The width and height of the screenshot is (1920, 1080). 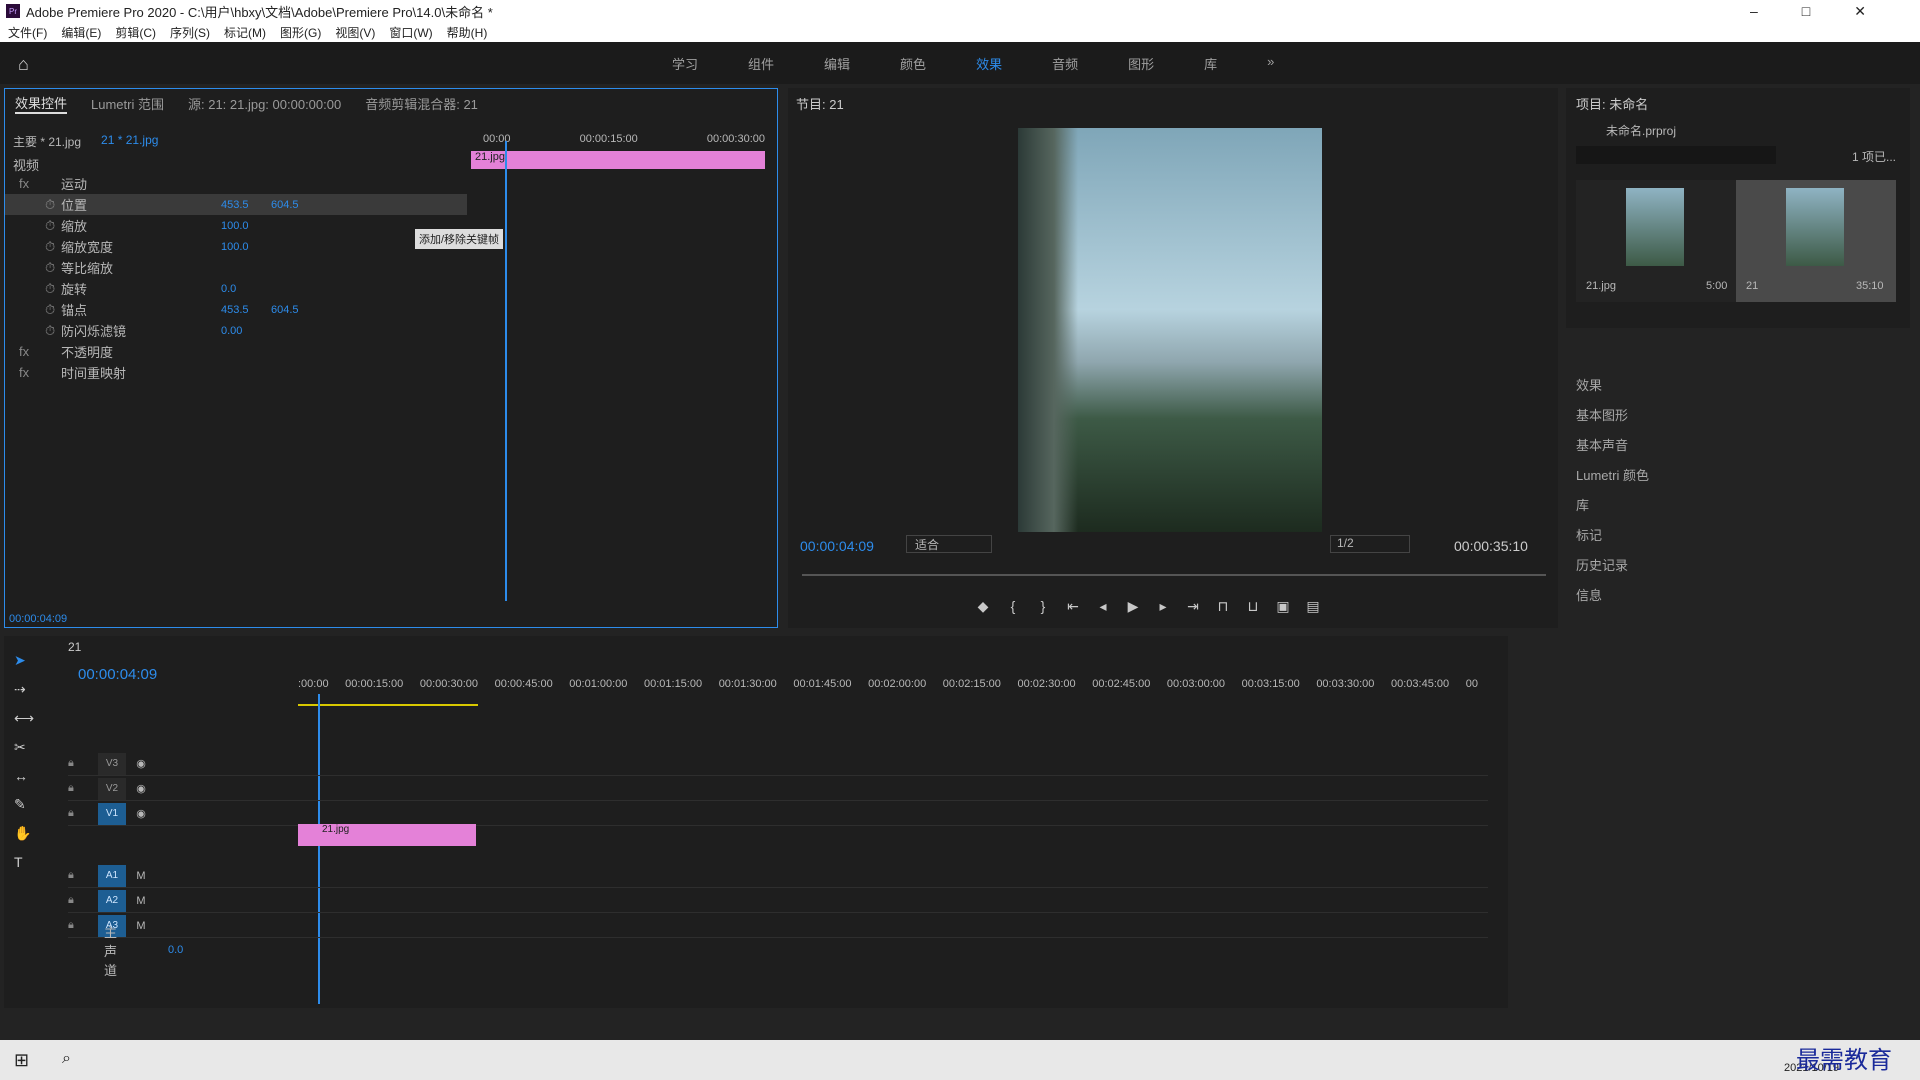 I want to click on project-search-input, so click(x=1676, y=155).